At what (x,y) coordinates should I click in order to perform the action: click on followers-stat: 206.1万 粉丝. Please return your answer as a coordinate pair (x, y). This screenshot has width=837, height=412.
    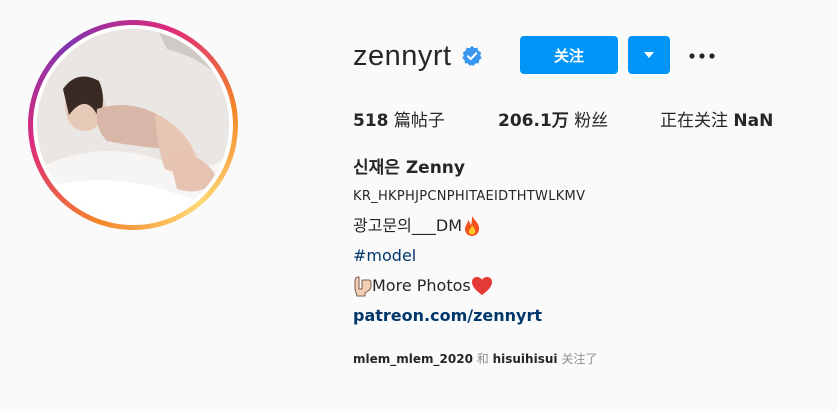
    Looking at the image, I should click on (553, 118).